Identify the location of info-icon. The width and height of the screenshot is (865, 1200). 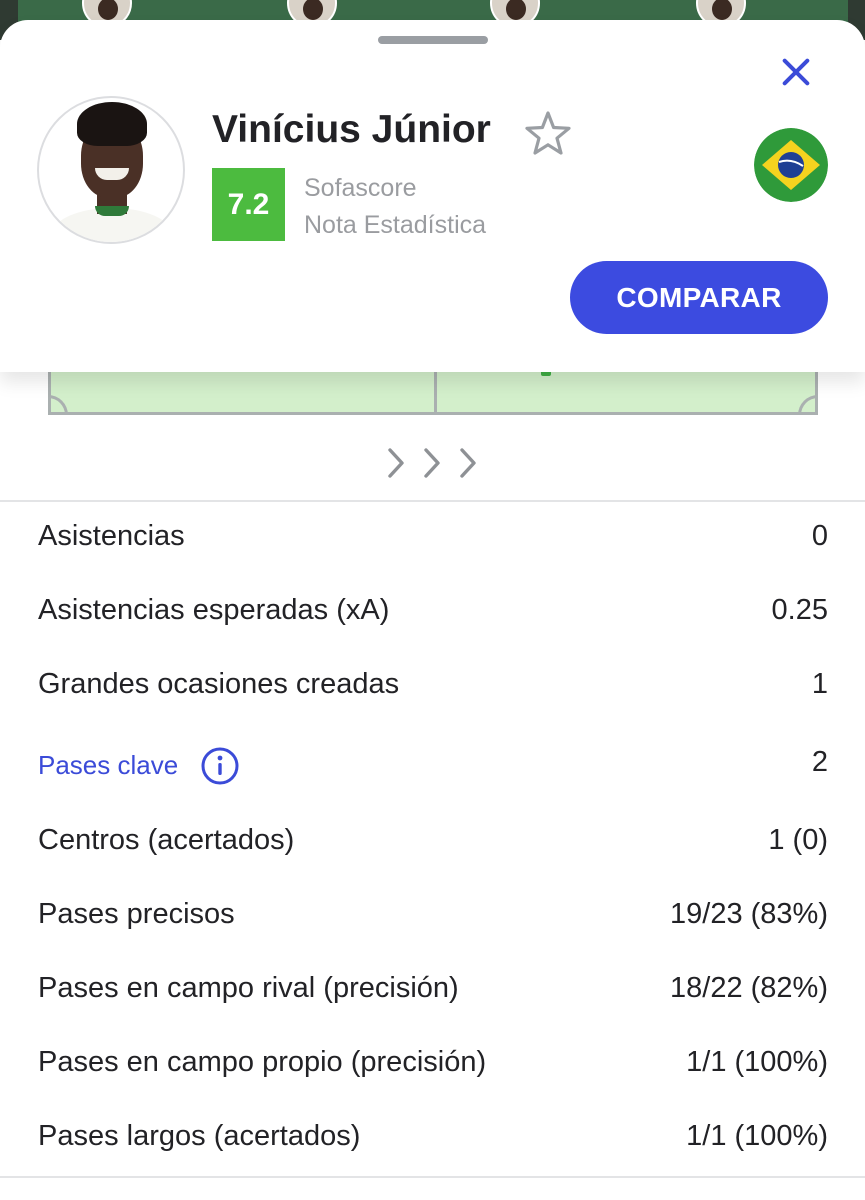
(220, 766).